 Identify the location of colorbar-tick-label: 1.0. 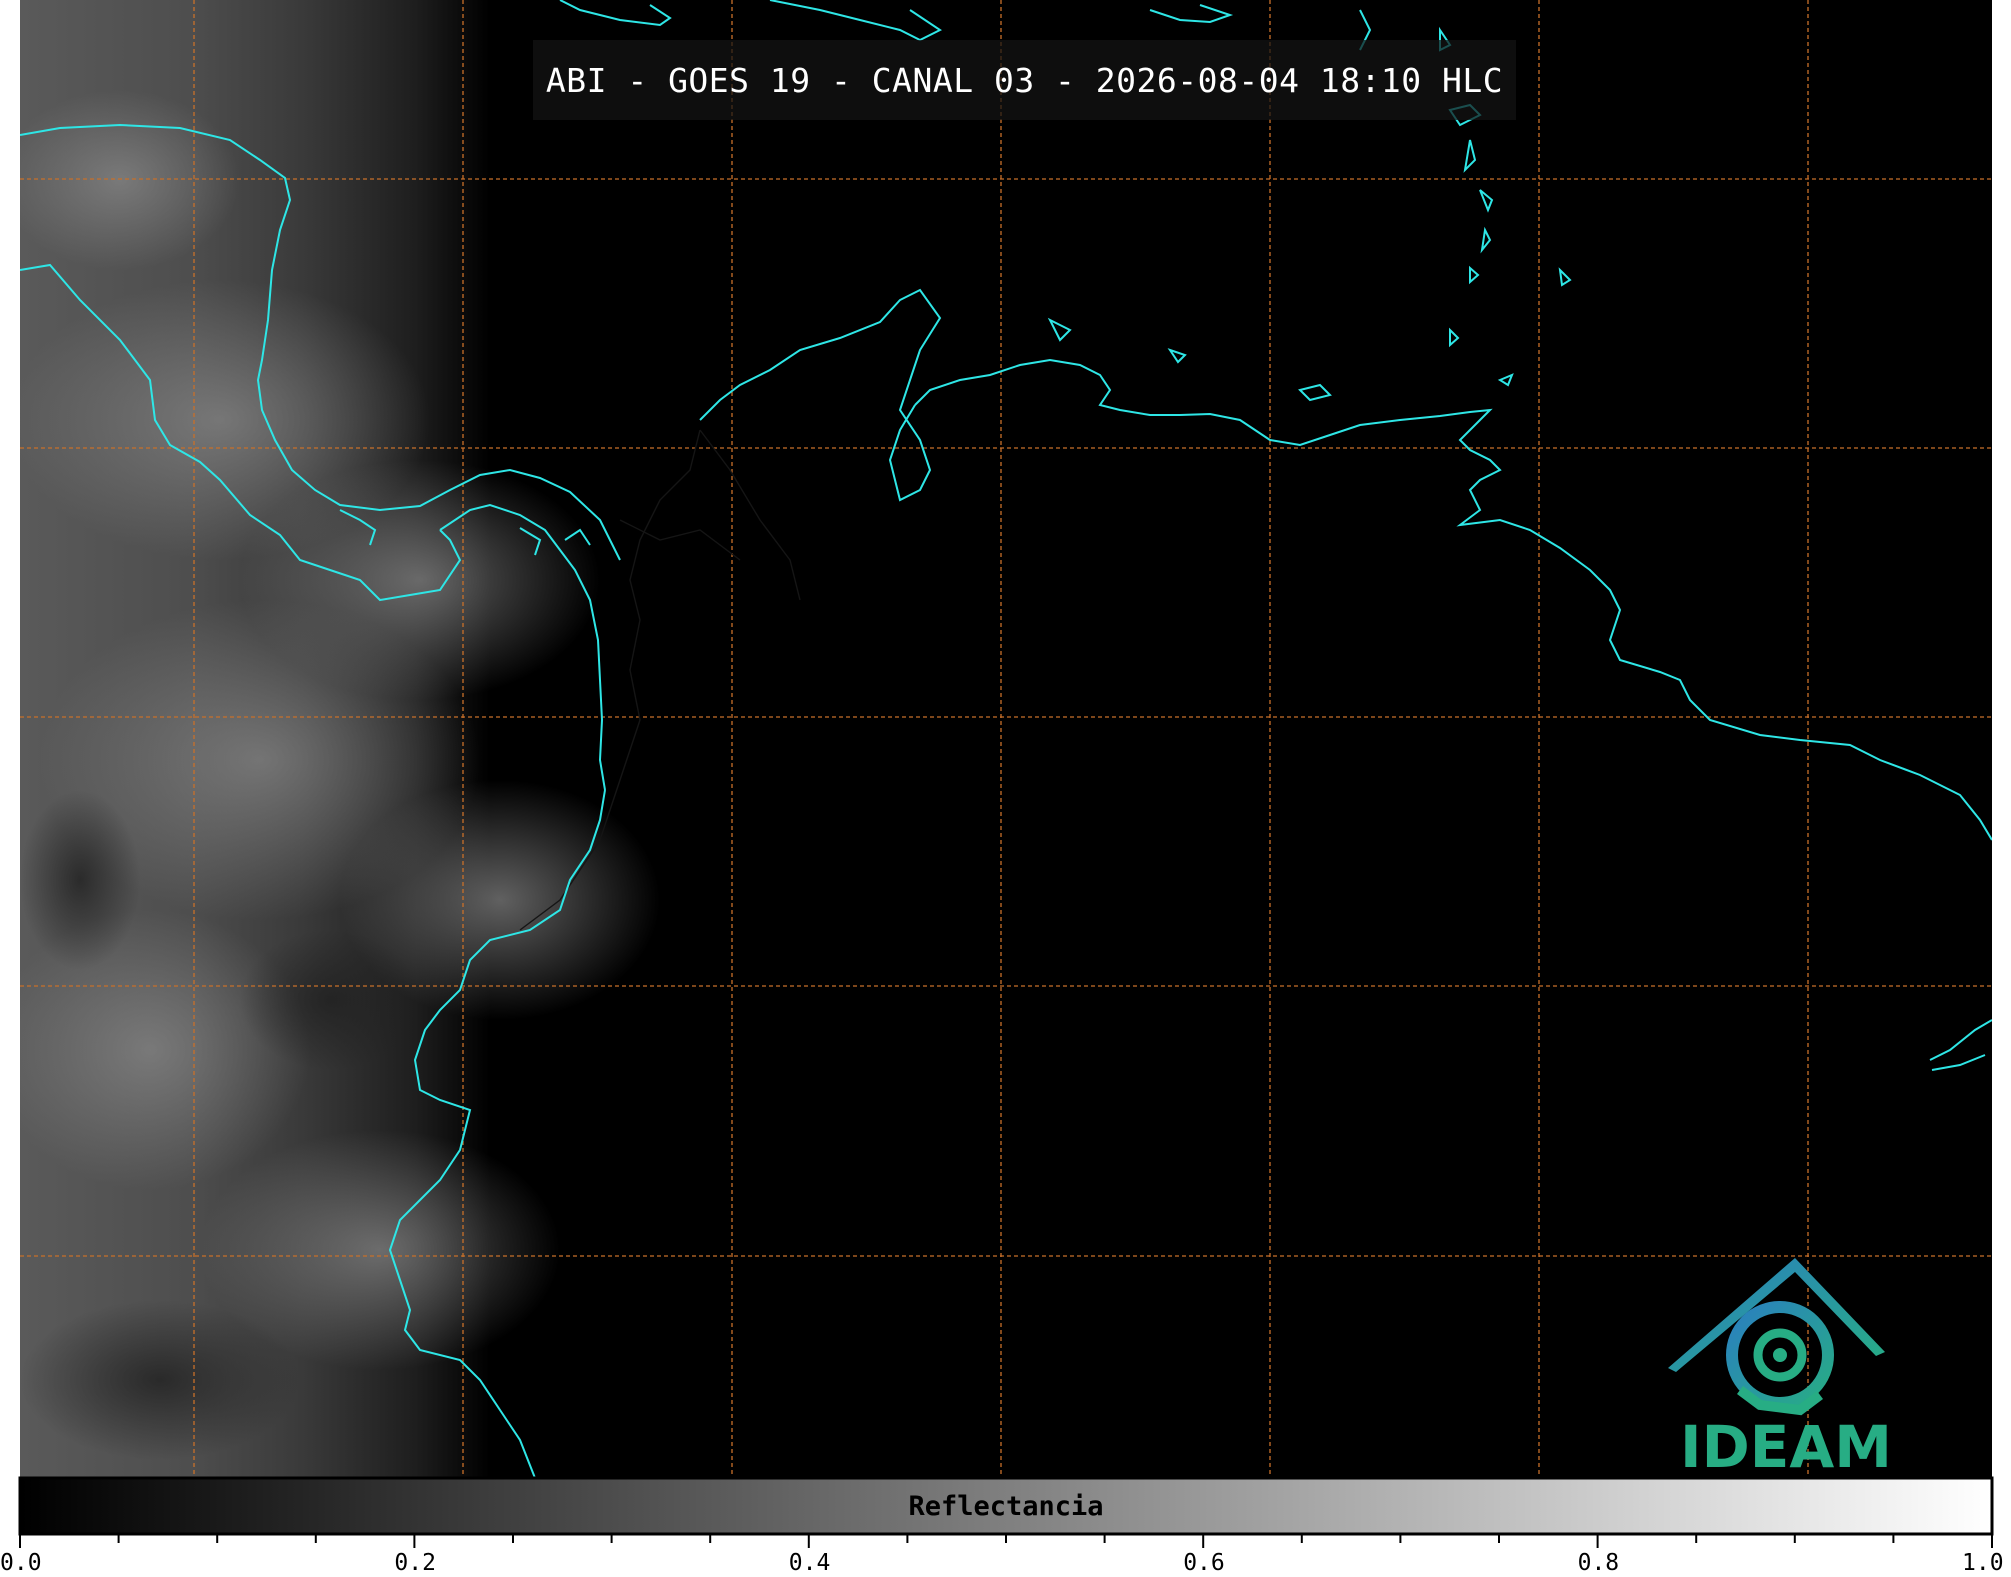
(1983, 1563).